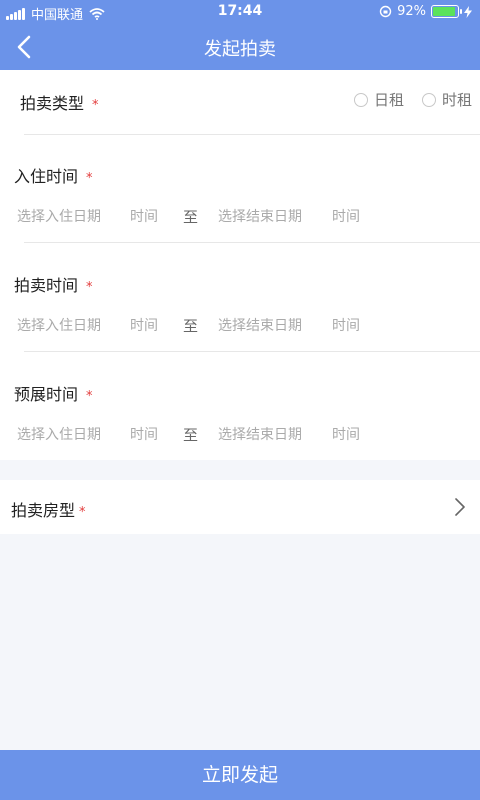 This screenshot has height=800, width=480. What do you see at coordinates (260, 325) in the screenshot?
I see `auction-end-date-field: 选择结束日期` at bounding box center [260, 325].